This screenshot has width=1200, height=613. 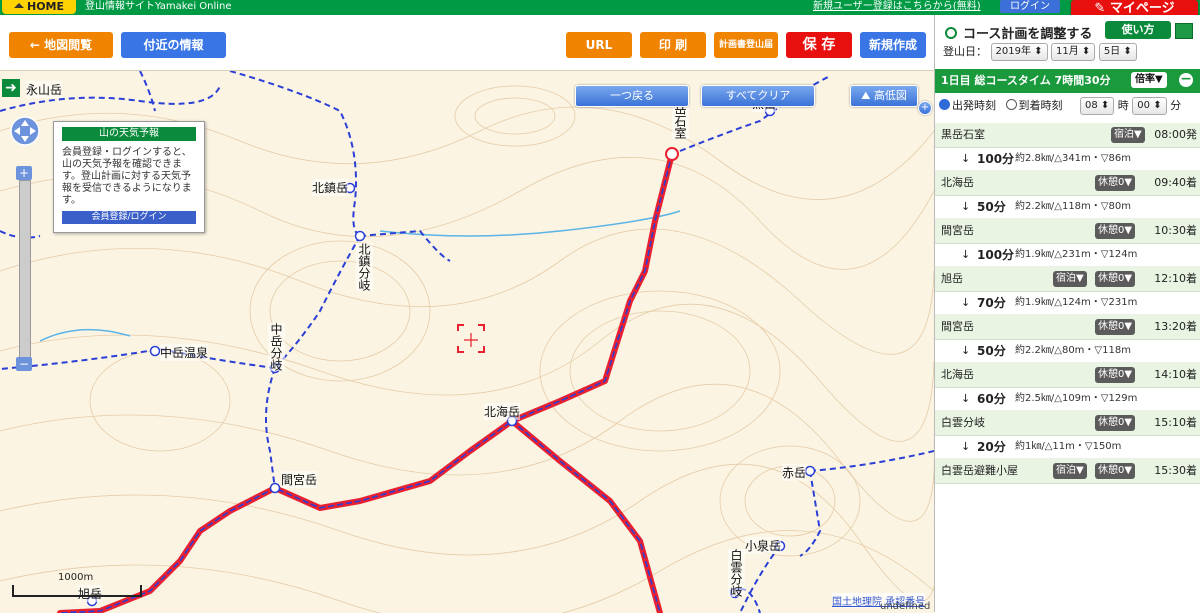 What do you see at coordinates (18, 5) in the screenshot?
I see `home-icon` at bounding box center [18, 5].